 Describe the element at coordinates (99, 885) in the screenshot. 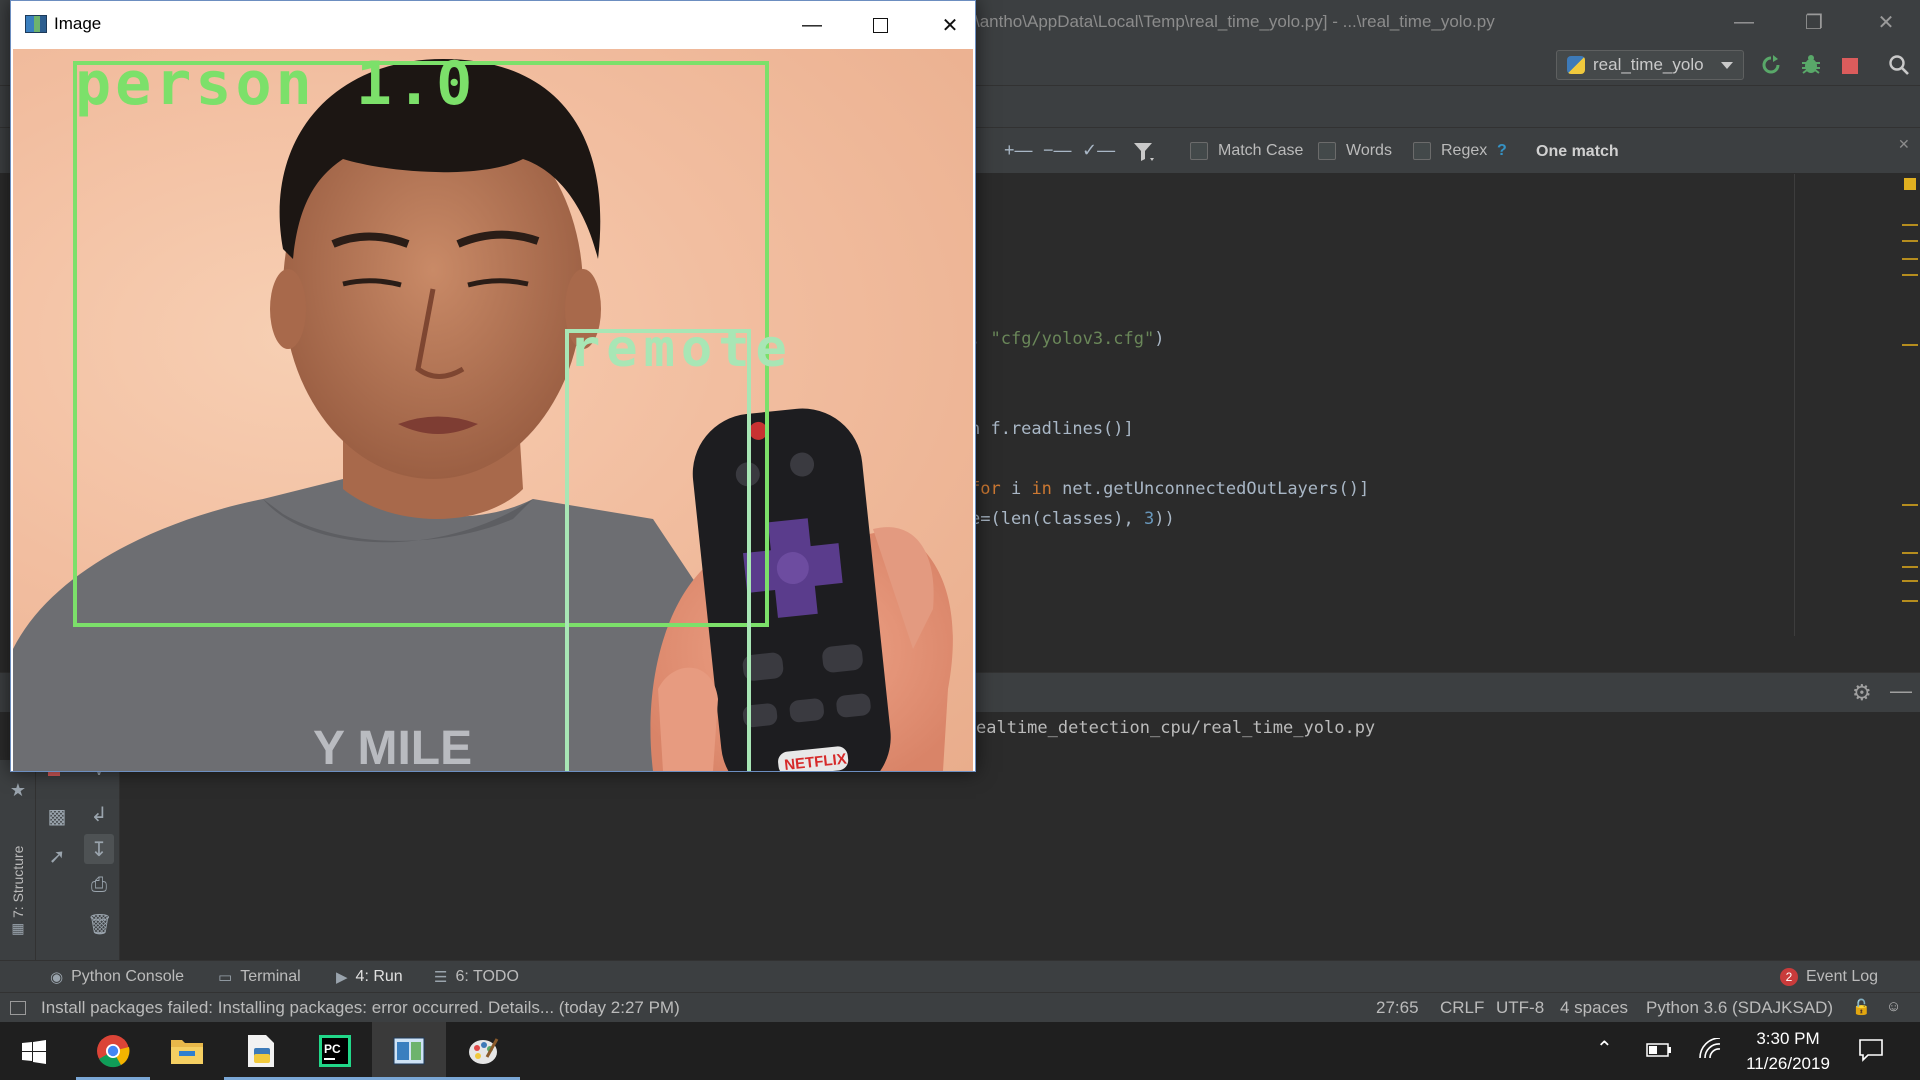

I see `print-icon: ⎙` at that location.